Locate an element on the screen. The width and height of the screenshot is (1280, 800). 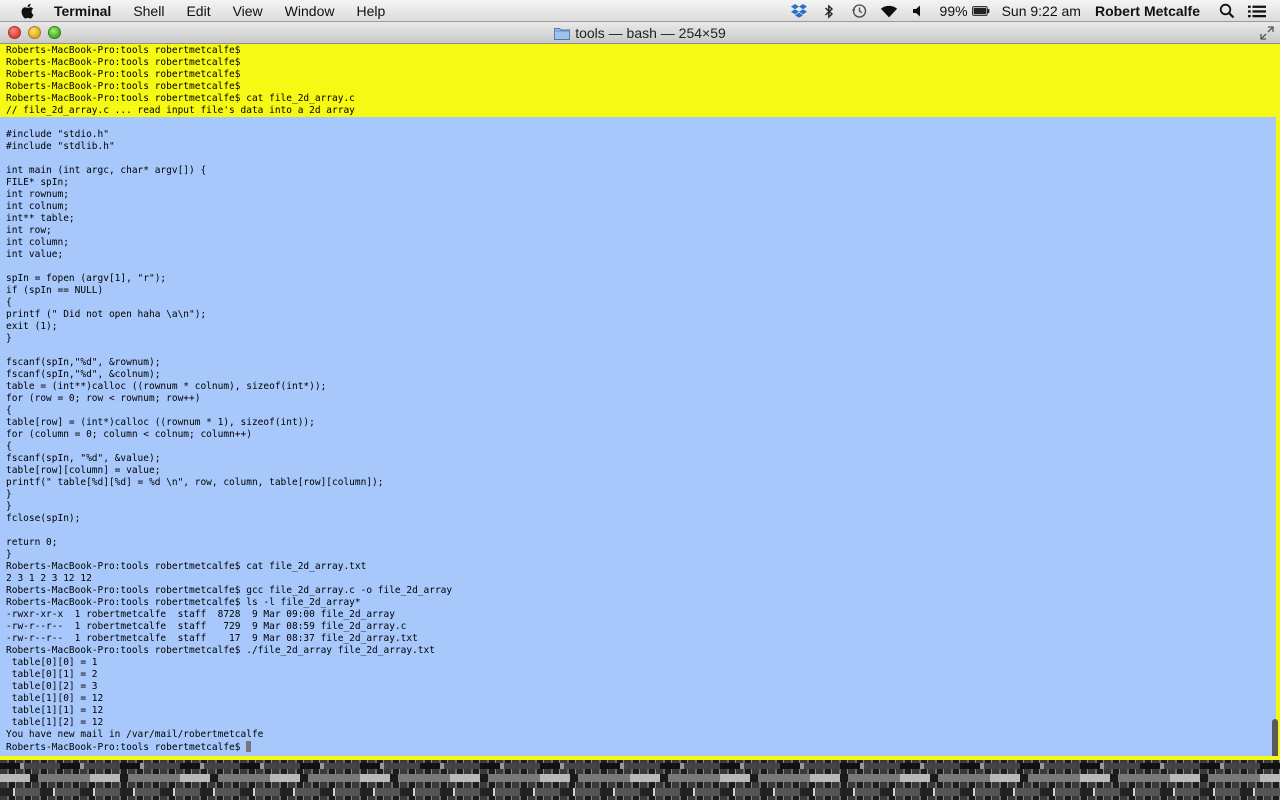
terminal-line-text: int main (int argc, char* argv[]) { is located at coordinates (106, 170).